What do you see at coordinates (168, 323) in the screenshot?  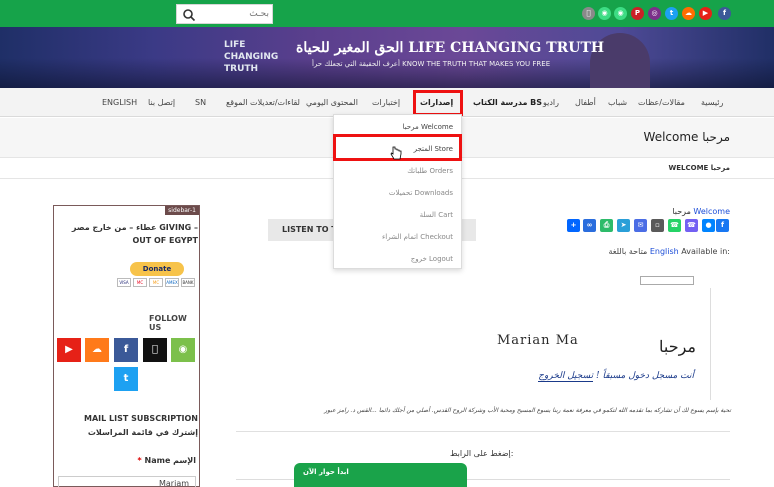 I see `follow-us-heading: FOLLOW US` at bounding box center [168, 323].